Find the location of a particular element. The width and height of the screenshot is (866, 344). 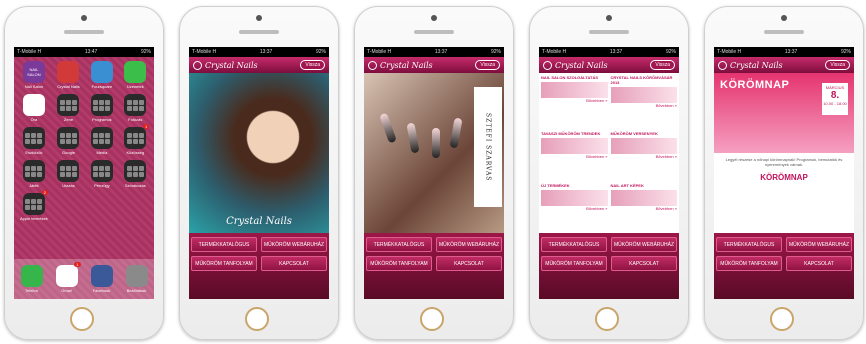

news-item: ÚJ TERMÉKEK Bővebben » is located at coordinates (574, 207).